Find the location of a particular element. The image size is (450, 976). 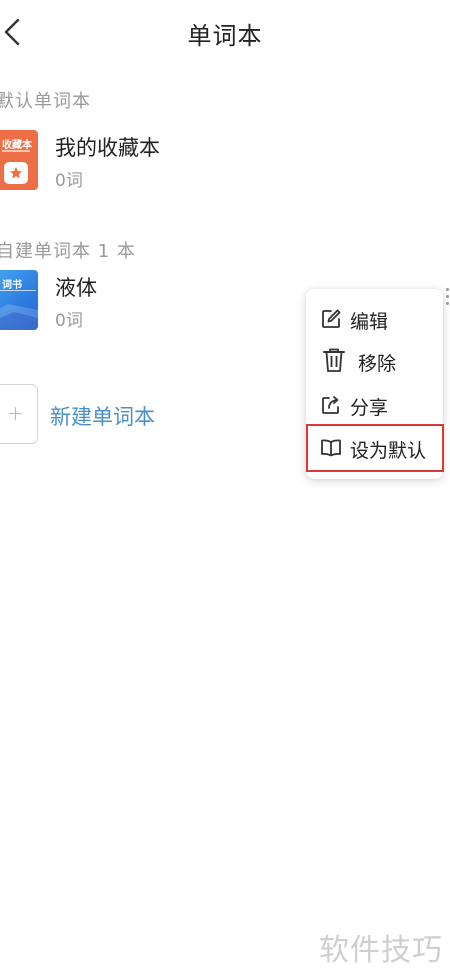

edit-icon is located at coordinates (331, 318).